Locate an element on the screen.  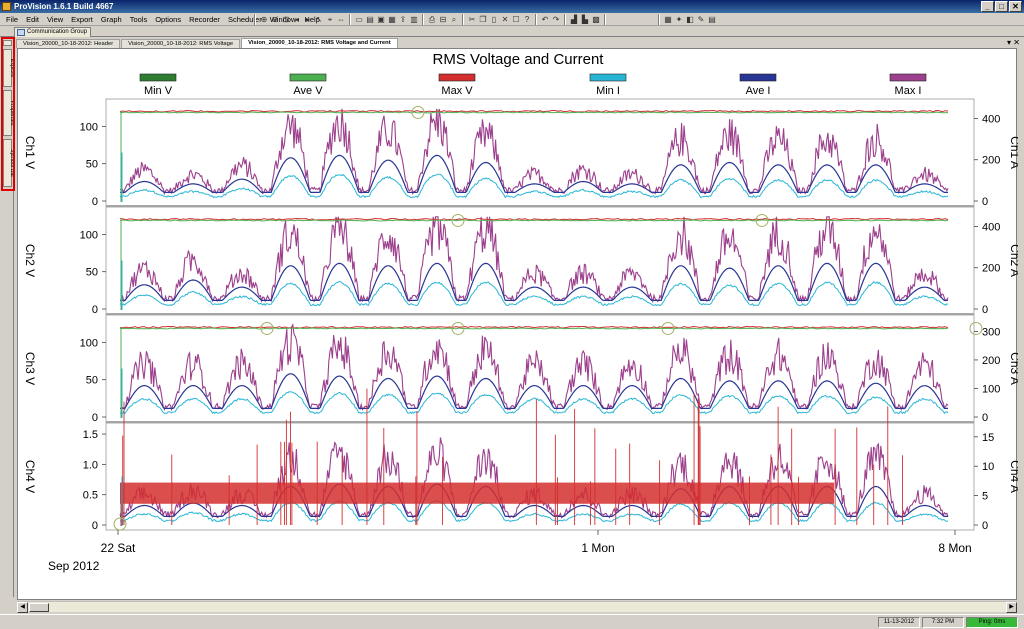
recorder-icon: ◧ is located at coordinates (690, 20).